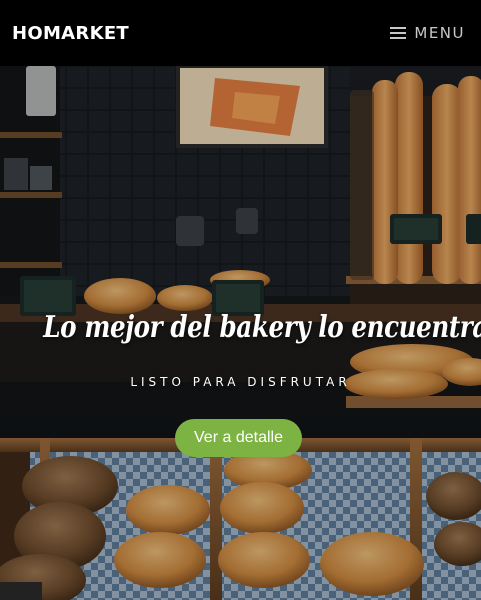 The image size is (481, 600). I want to click on menu-toggle-button: MENU, so click(427, 33).